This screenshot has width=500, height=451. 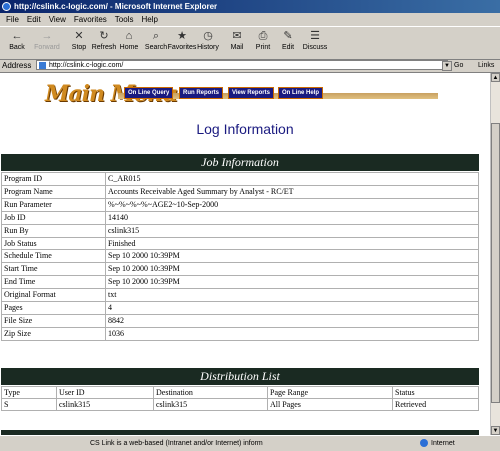 I want to click on mail-icon: ✉, so click(x=237, y=36).